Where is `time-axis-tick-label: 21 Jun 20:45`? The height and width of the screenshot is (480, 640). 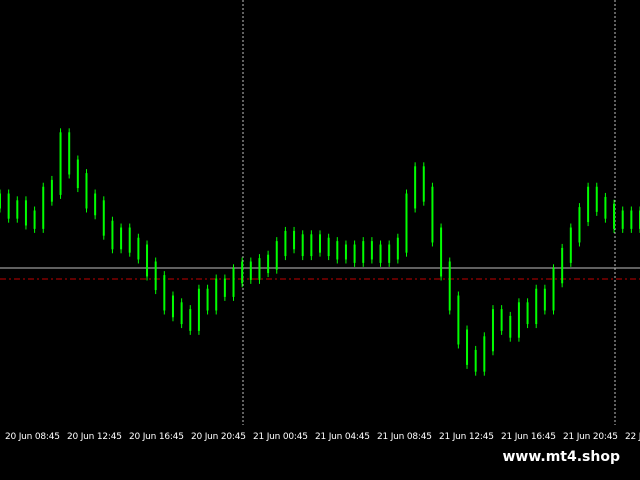 time-axis-tick-label: 21 Jun 20:45 is located at coordinates (590, 437).